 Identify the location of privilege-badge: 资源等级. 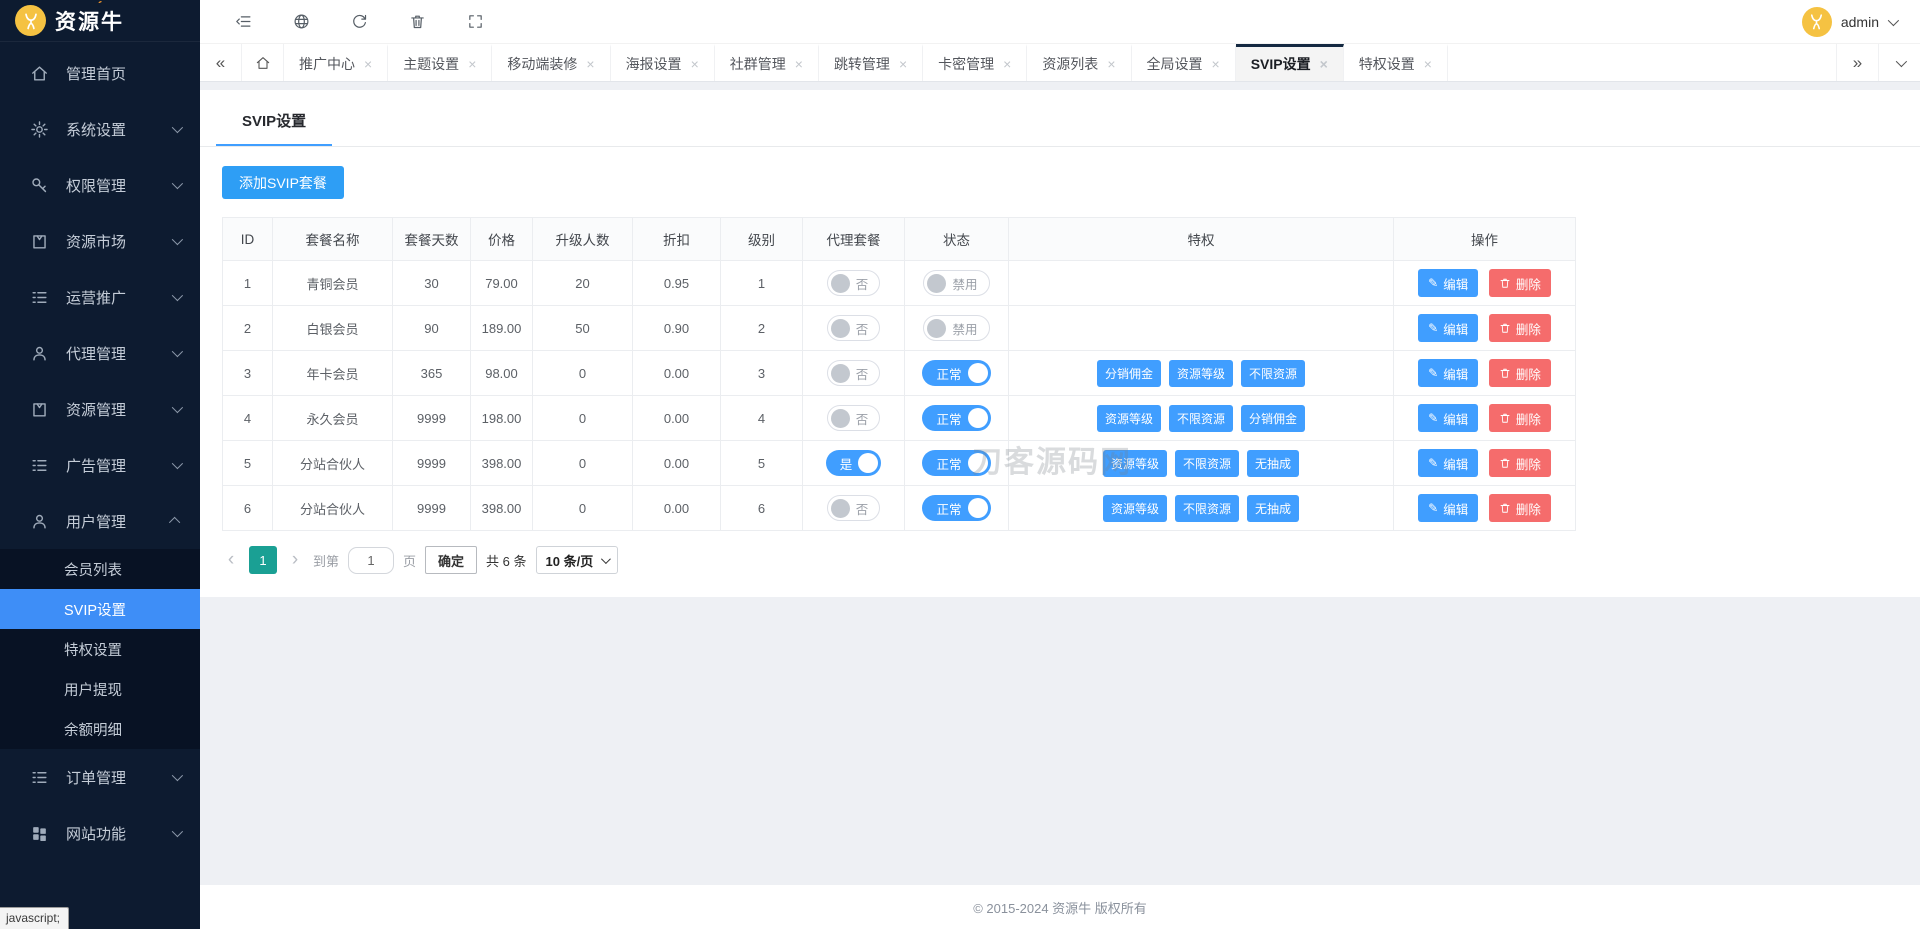
(1200, 373).